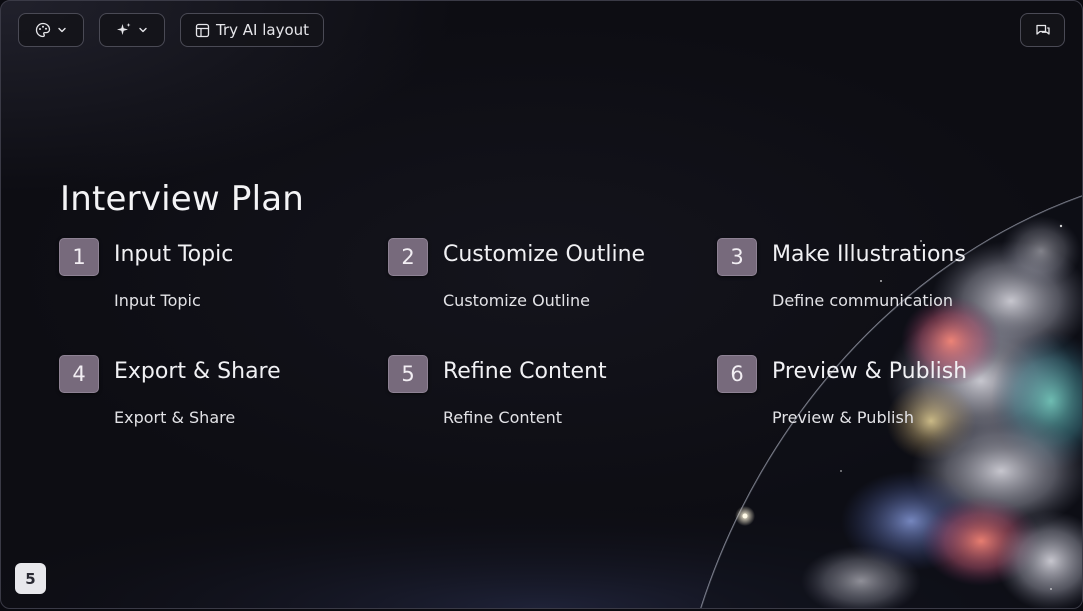  What do you see at coordinates (408, 374) in the screenshot?
I see `step-number-badge: 5` at bounding box center [408, 374].